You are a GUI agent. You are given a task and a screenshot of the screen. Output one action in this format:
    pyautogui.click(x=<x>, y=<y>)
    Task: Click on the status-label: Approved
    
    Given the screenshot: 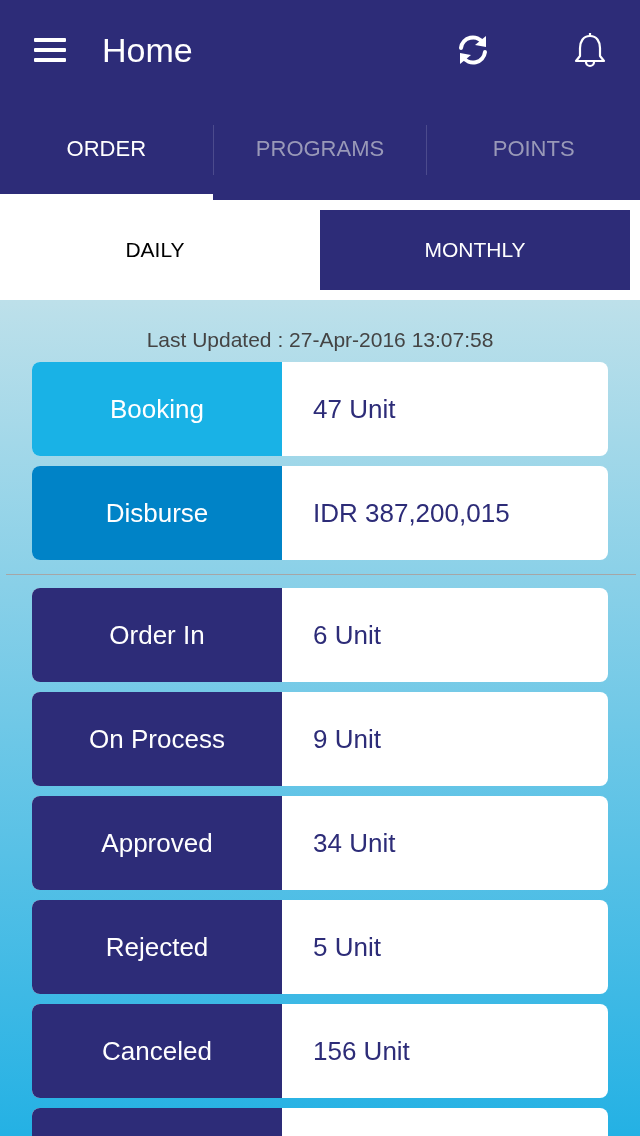 What is the action you would take?
    pyautogui.click(x=157, y=843)
    